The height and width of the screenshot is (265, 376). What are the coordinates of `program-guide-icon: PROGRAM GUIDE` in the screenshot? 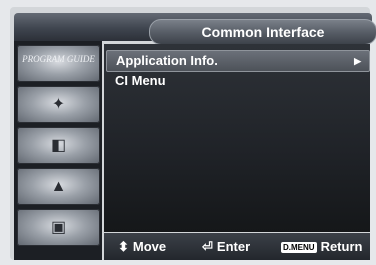 It's located at (58, 59).